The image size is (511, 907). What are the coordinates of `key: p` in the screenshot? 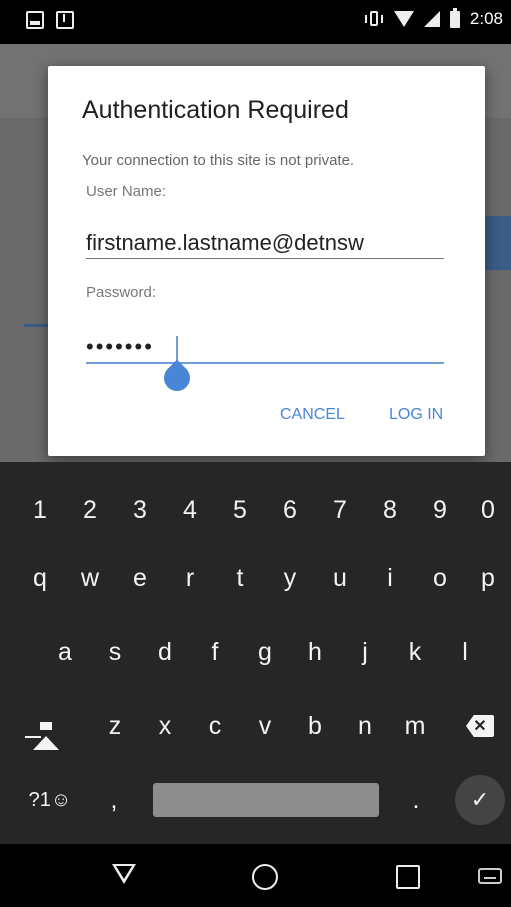 It's located at (488, 578).